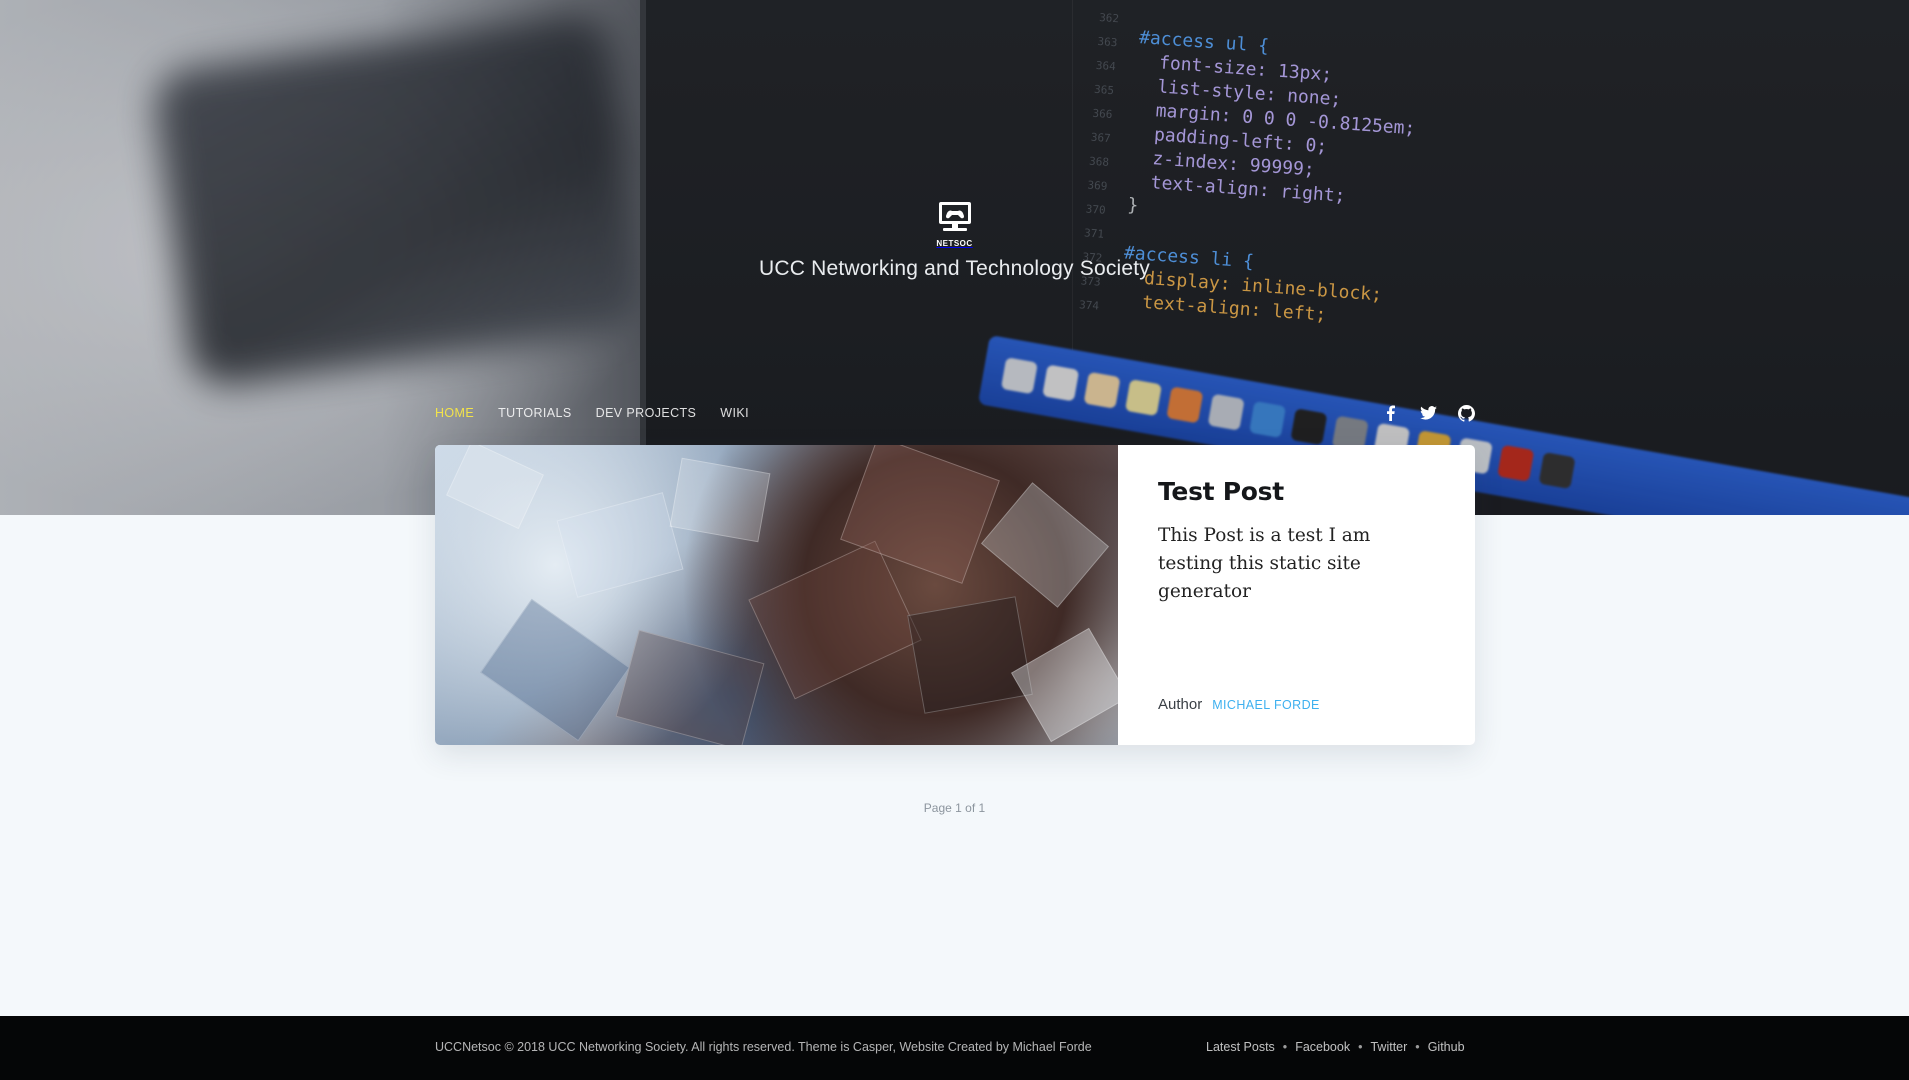  What do you see at coordinates (1446, 1047) in the screenshot?
I see `footer-link-github: Github` at bounding box center [1446, 1047].